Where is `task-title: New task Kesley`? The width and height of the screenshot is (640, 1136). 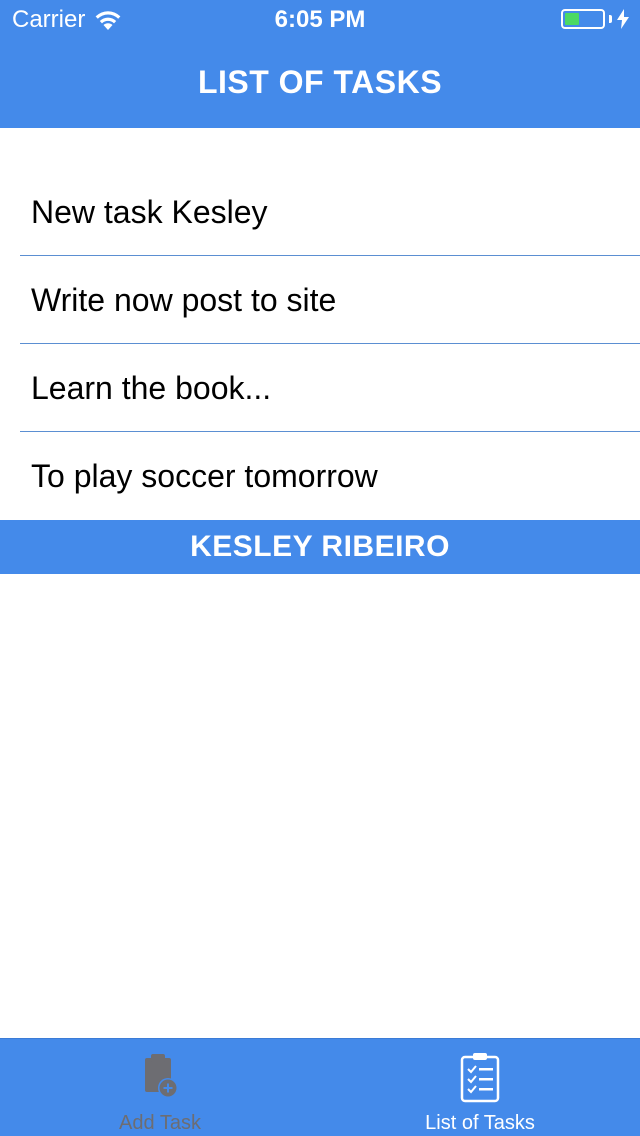
task-title: New task Kesley is located at coordinates (149, 211).